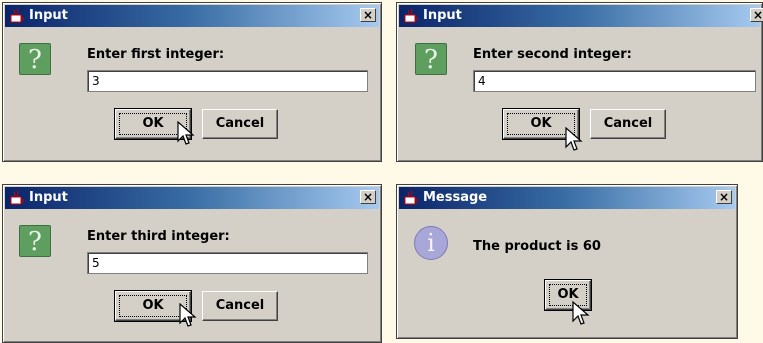 The height and width of the screenshot is (343, 763). Describe the element at coordinates (156, 54) in the screenshot. I see `prompt-label: Enter first integer:` at that location.